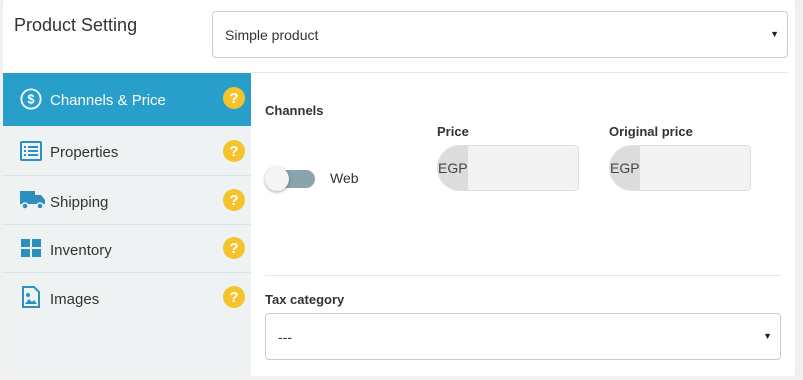 The image size is (803, 380). Describe the element at coordinates (290, 179) in the screenshot. I see `web-channel-toggle` at that location.